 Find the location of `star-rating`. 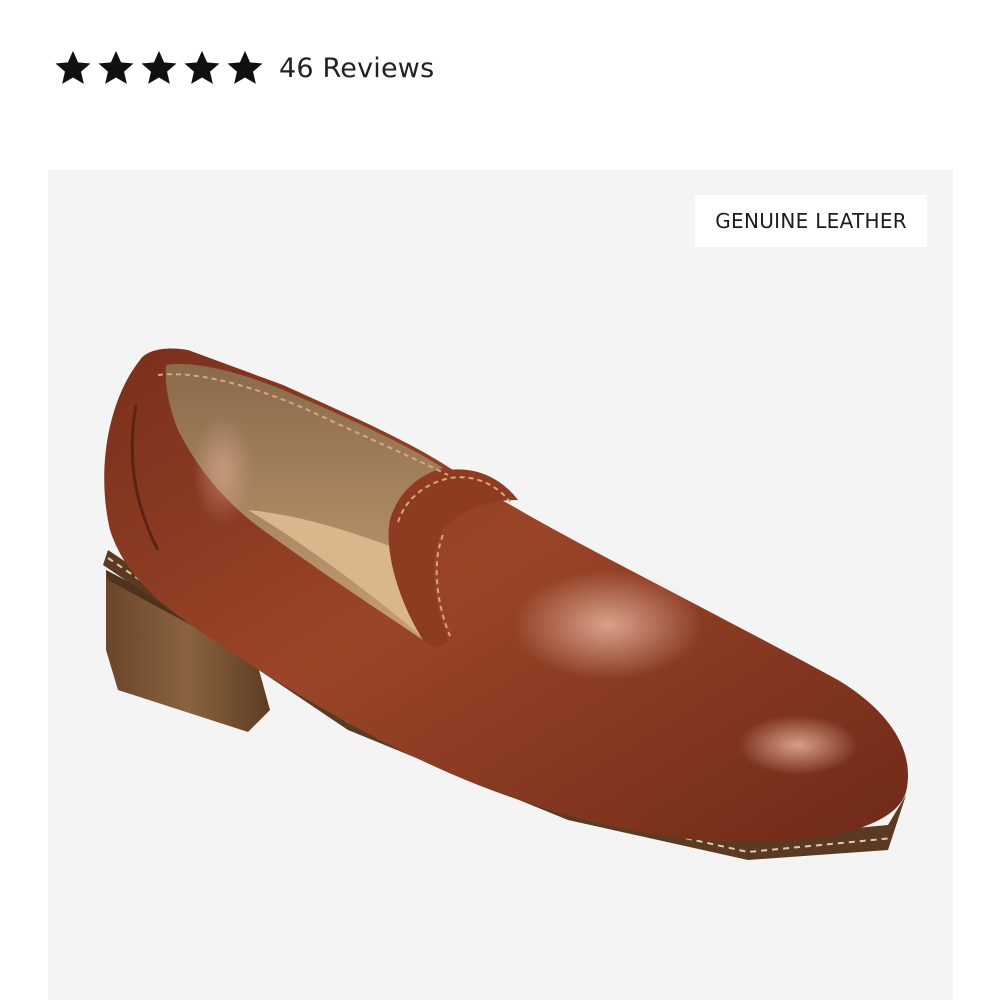

star-rating is located at coordinates (159, 68).